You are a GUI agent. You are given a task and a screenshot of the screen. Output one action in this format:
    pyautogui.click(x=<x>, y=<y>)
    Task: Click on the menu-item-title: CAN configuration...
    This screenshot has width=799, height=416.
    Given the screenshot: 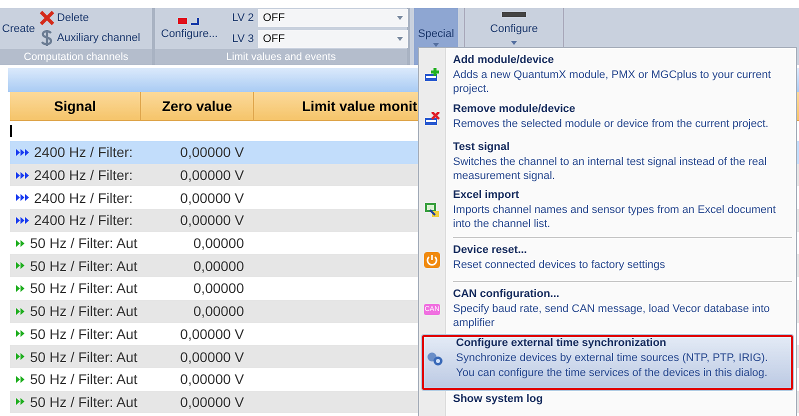 What is the action you would take?
    pyautogui.click(x=506, y=294)
    